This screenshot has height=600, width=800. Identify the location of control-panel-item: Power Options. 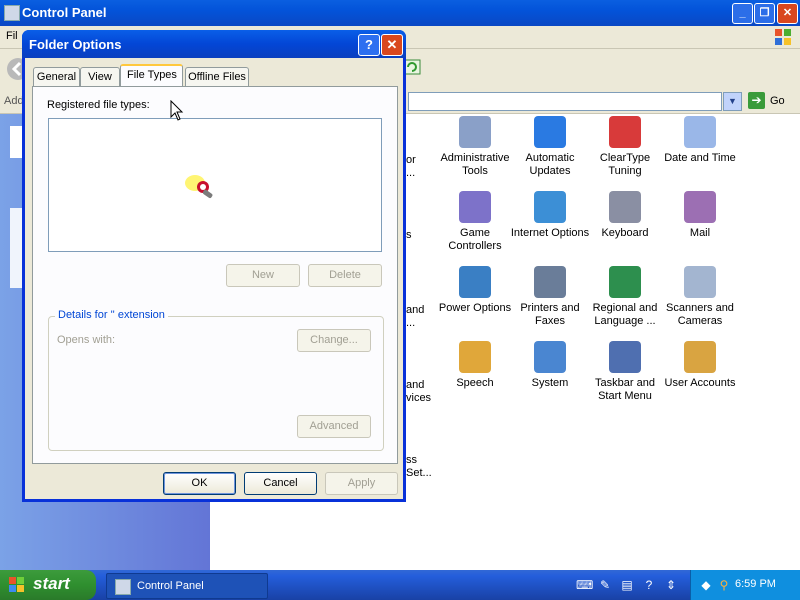
(475, 290).